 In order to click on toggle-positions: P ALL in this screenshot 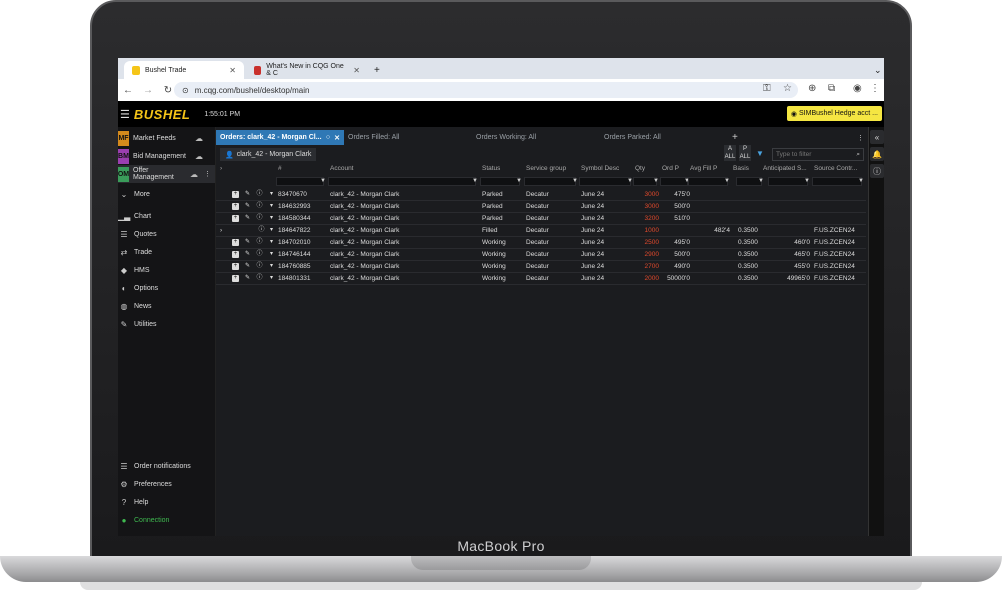, I will do `click(745, 153)`.